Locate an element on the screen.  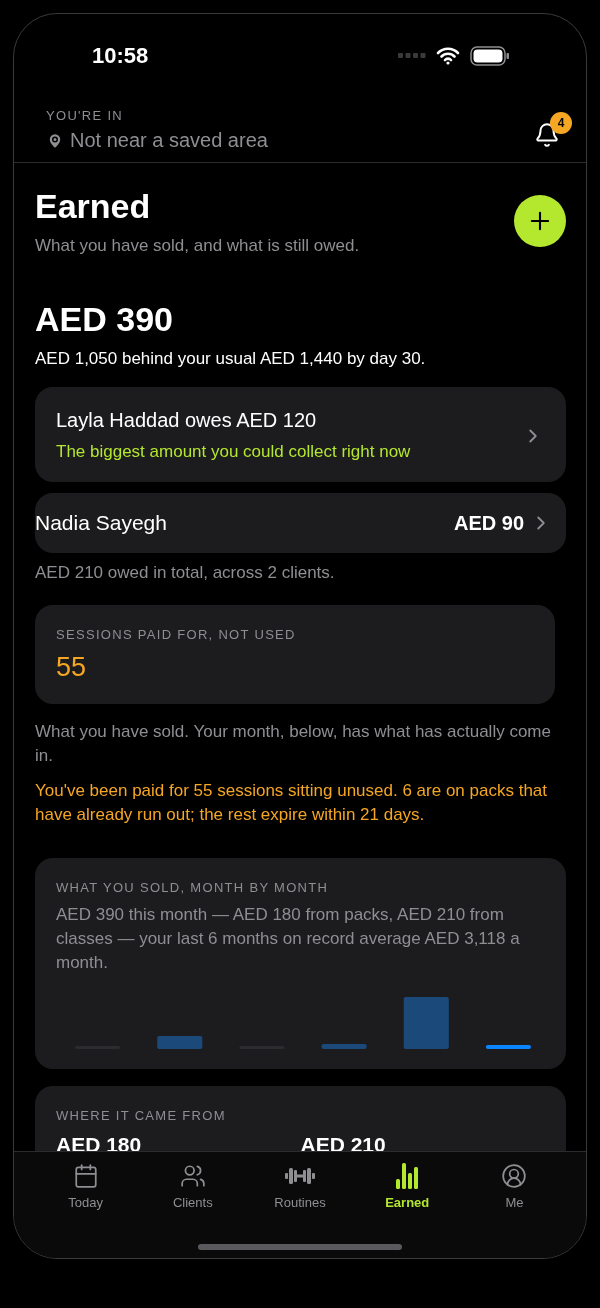
profile-icon is located at coordinates (514, 1176).